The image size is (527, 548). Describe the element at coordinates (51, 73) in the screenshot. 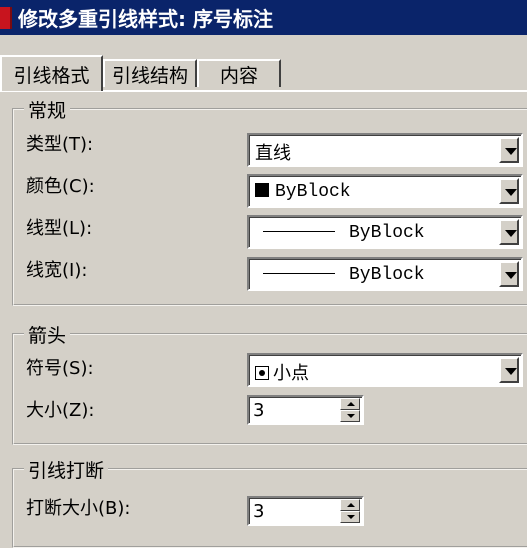

I see `tab-leader-format: 引线格式` at that location.